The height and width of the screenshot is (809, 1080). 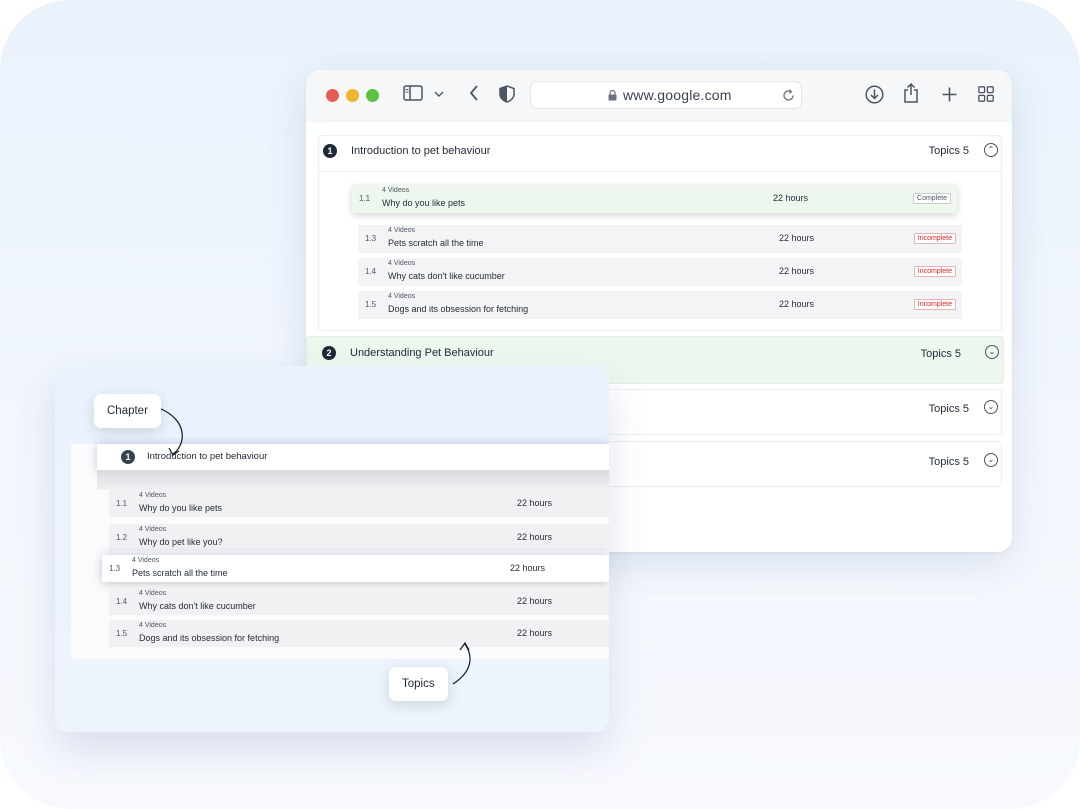 I want to click on chevron-down-icon, so click(x=439, y=94).